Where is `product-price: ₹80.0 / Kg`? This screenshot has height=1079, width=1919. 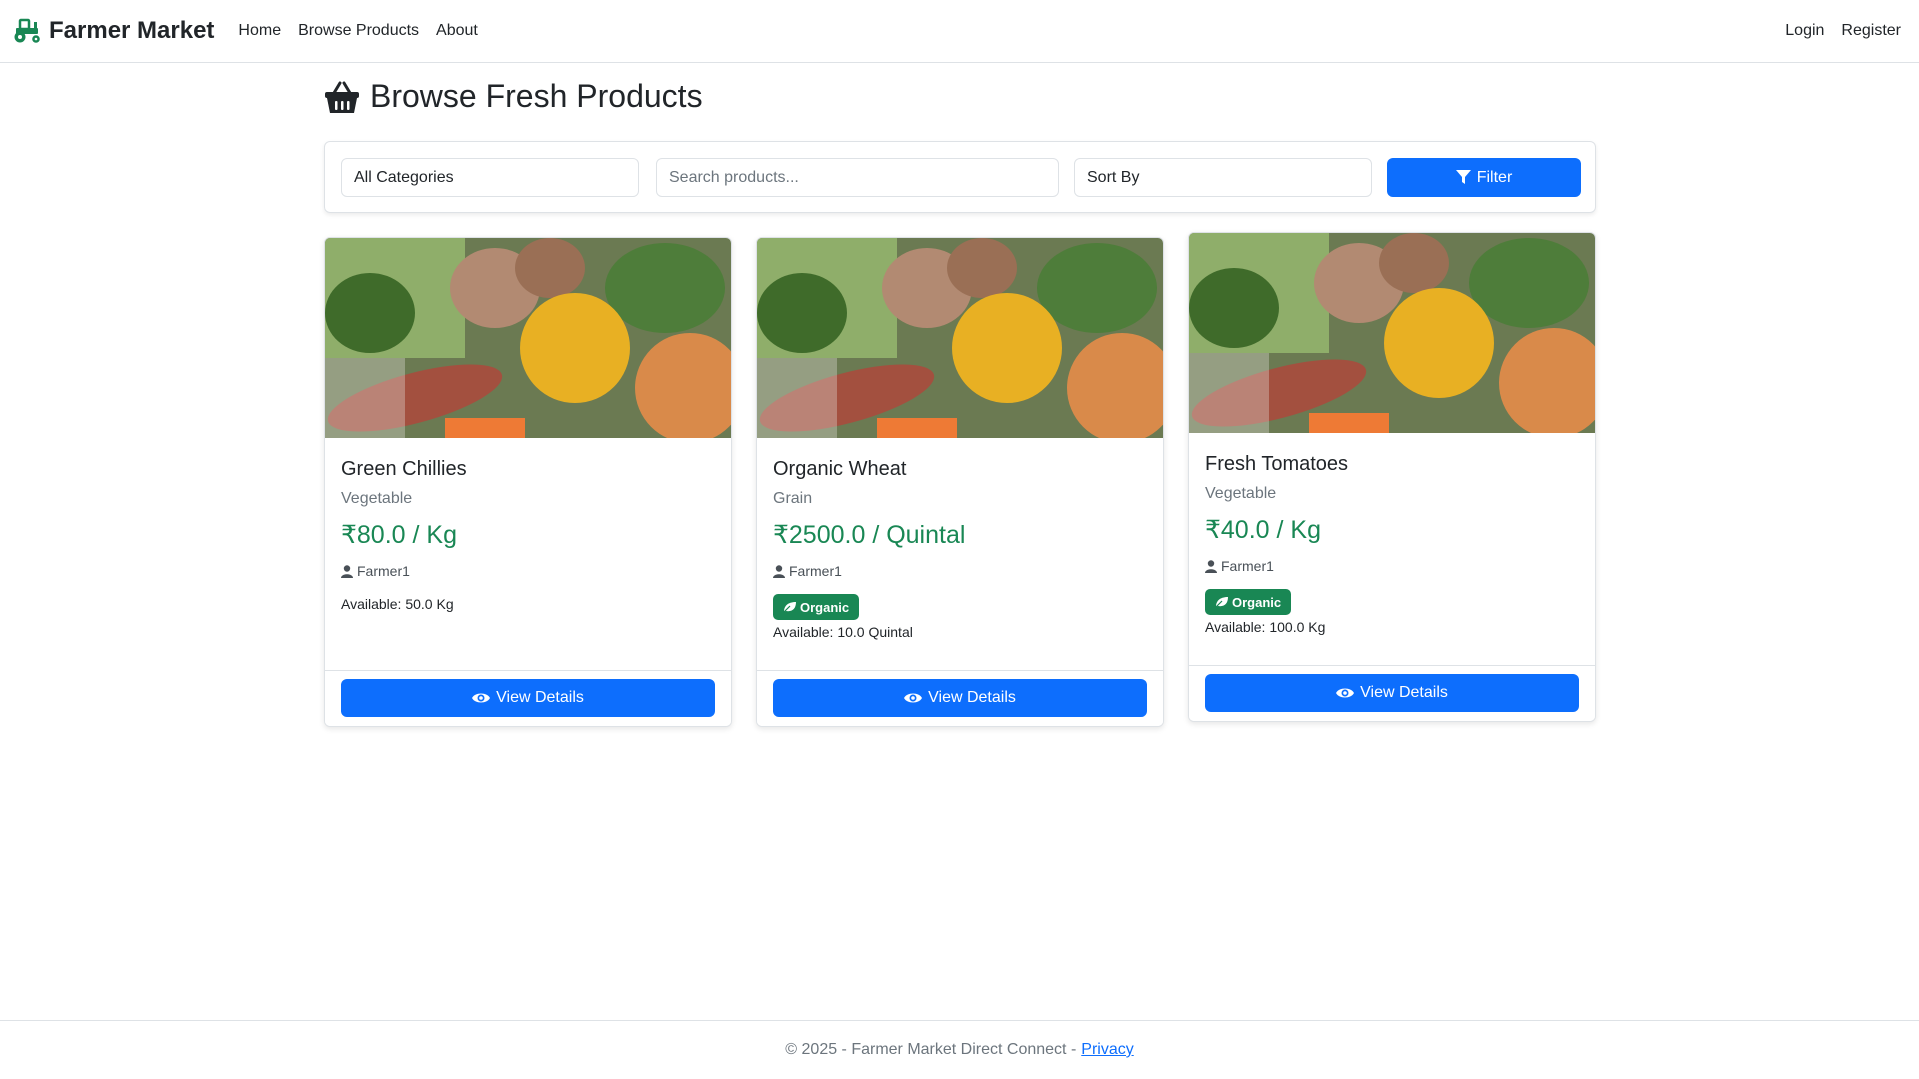
product-price: ₹80.0 / Kg is located at coordinates (399, 535).